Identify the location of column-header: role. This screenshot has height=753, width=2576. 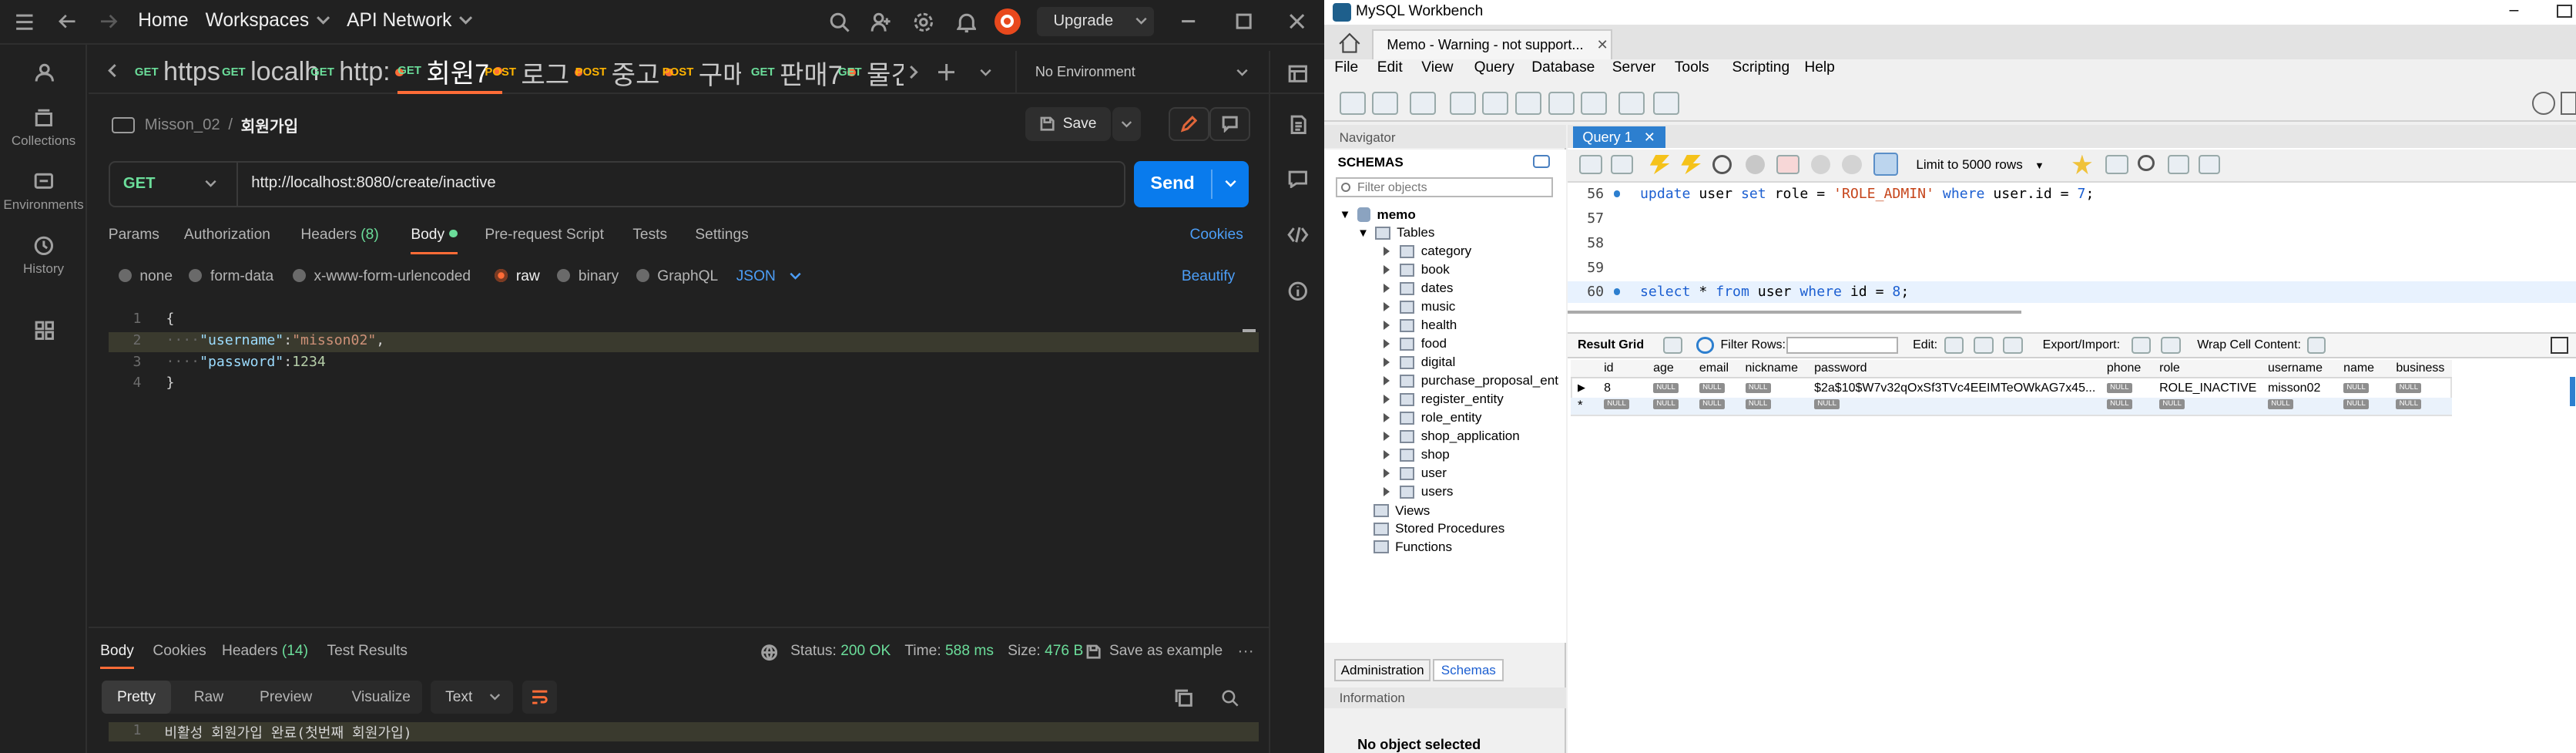
(2169, 368).